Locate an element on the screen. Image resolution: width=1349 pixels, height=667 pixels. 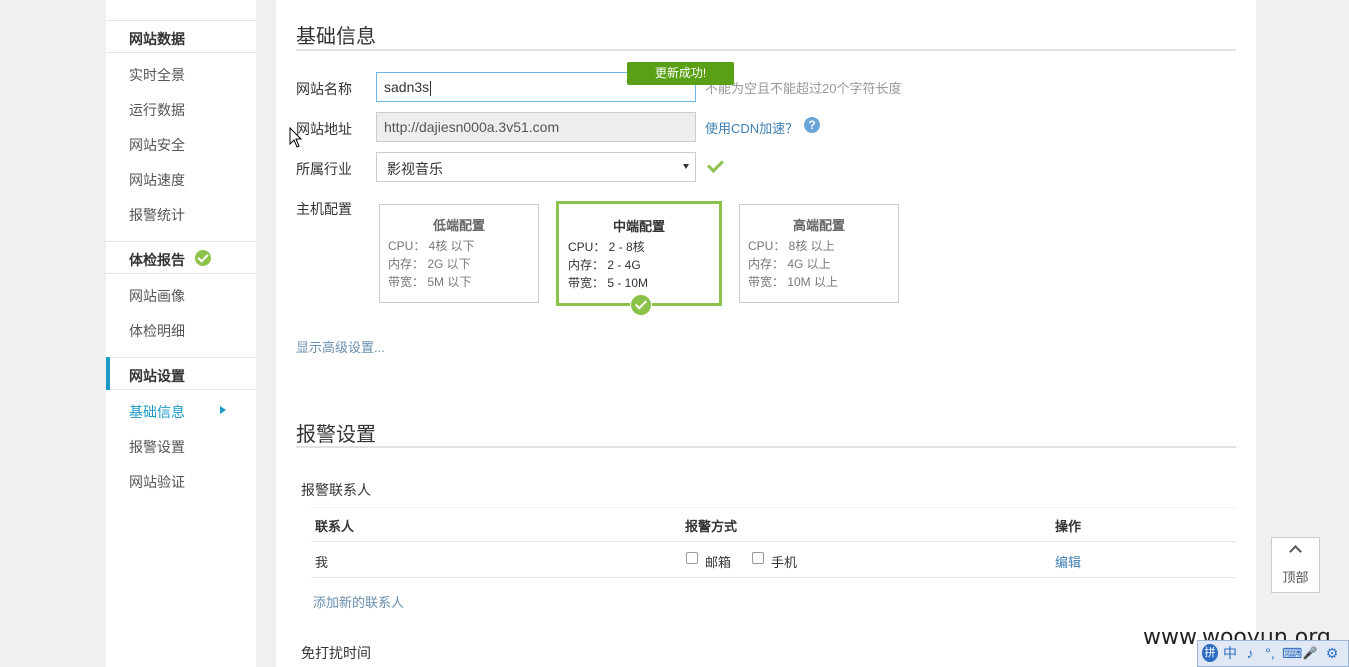
table-header-line is located at coordinates (773, 541).